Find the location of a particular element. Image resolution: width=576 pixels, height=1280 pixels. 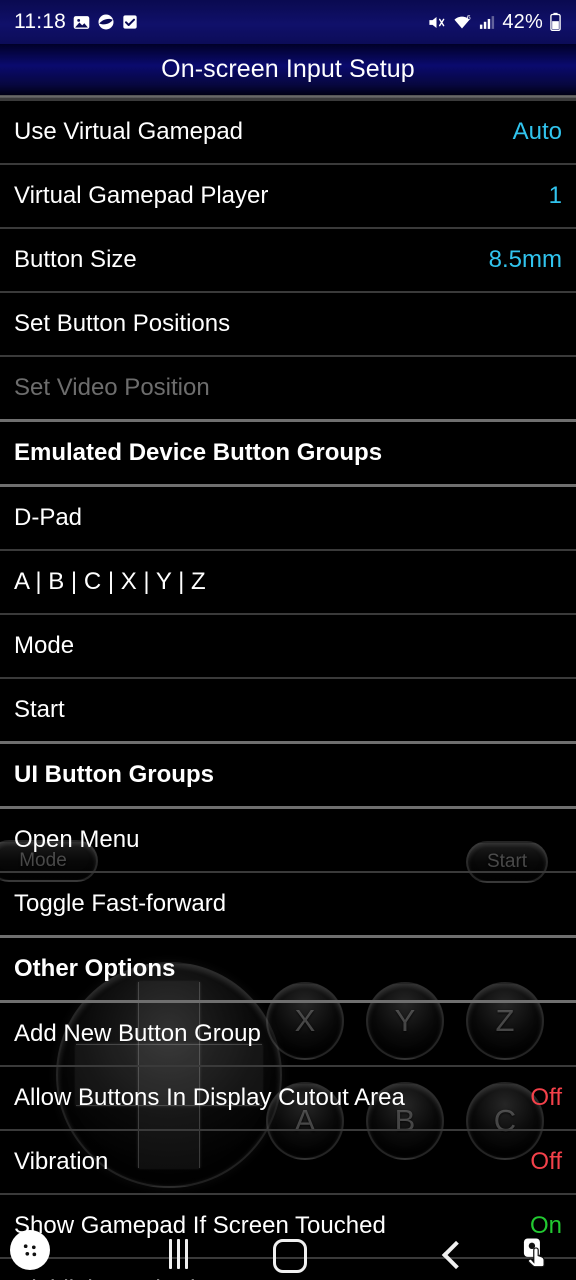

section-header: Other Options is located at coordinates (288, 969).